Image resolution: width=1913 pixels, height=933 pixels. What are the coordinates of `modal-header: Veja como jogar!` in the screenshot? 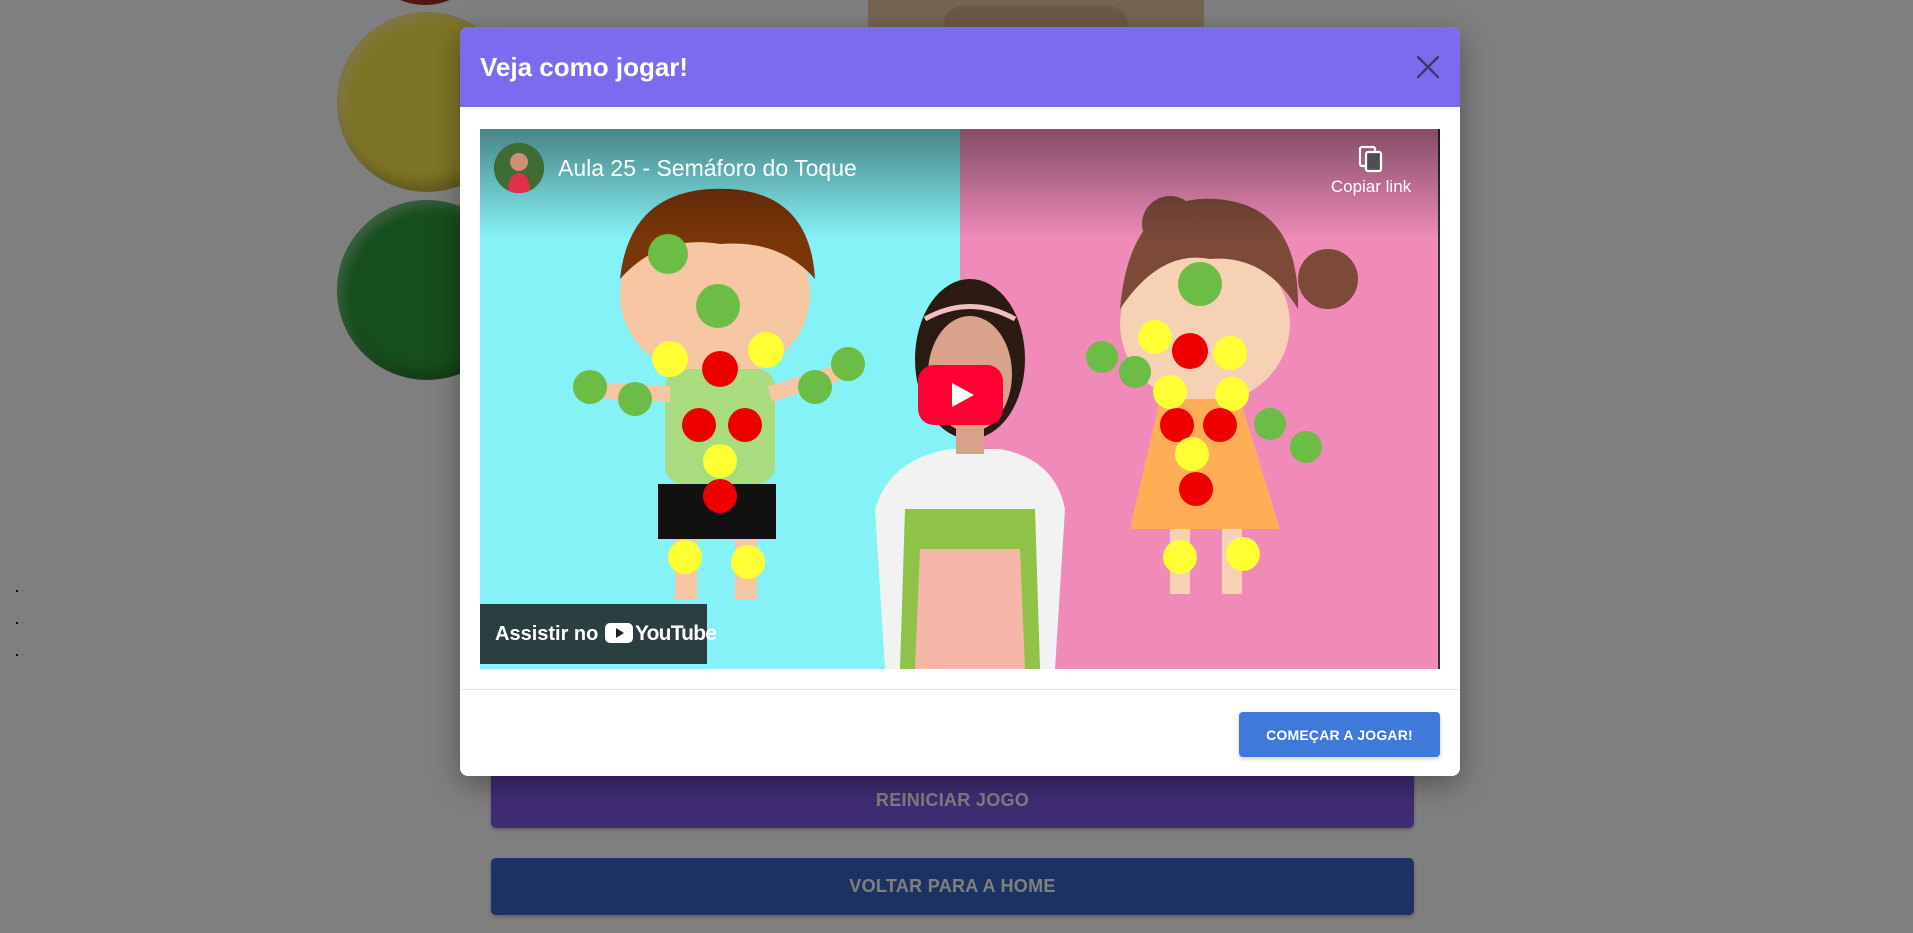 It's located at (960, 67).